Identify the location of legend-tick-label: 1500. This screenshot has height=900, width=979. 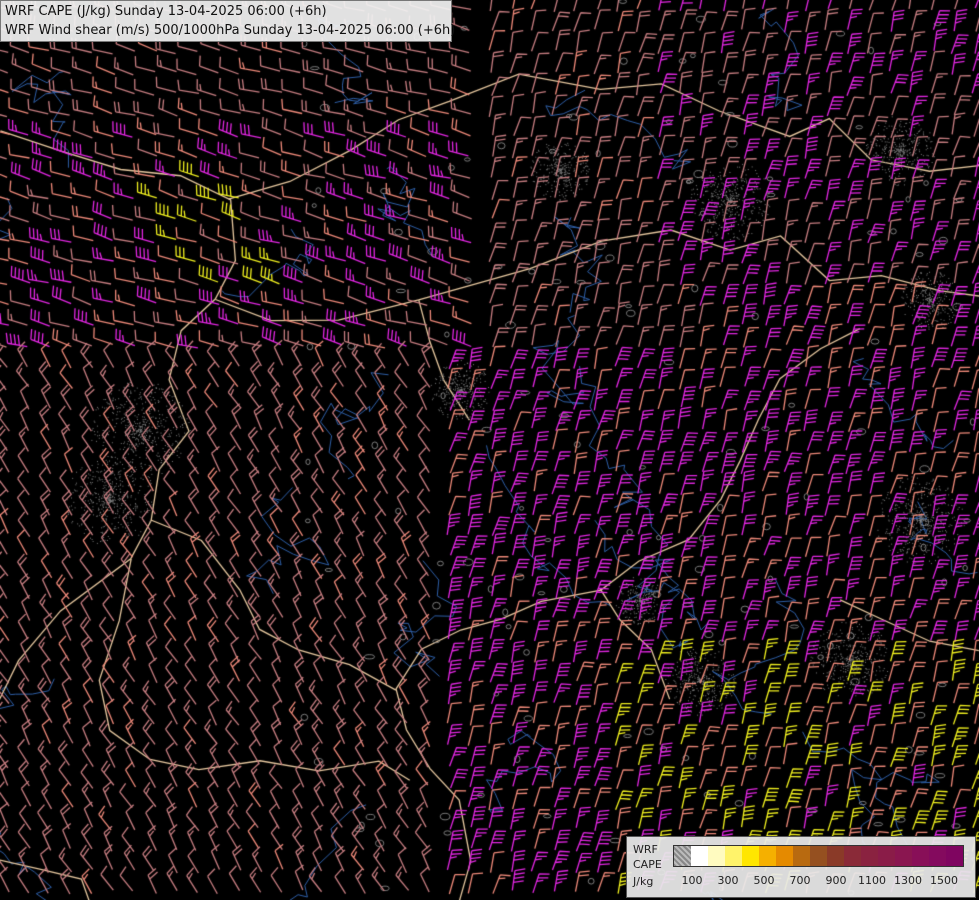
(944, 880).